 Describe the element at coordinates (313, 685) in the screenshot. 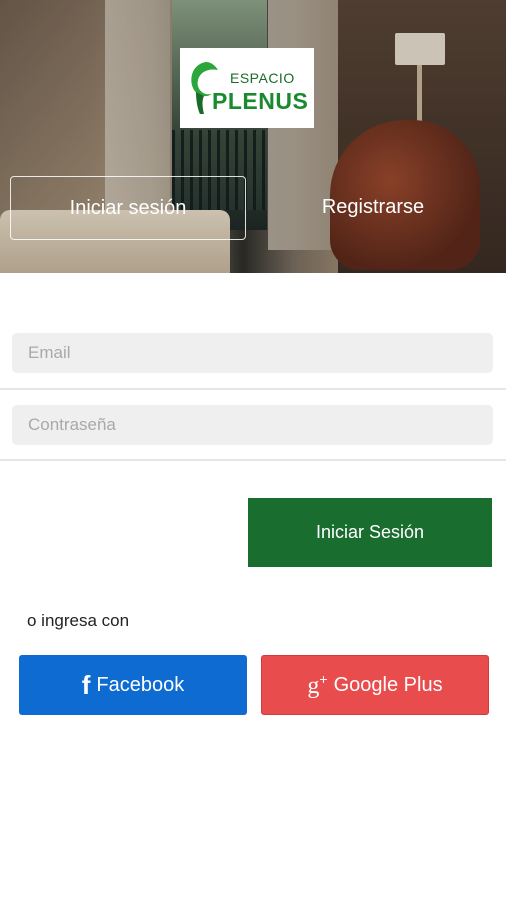

I see `google-plus-glyph: g` at that location.